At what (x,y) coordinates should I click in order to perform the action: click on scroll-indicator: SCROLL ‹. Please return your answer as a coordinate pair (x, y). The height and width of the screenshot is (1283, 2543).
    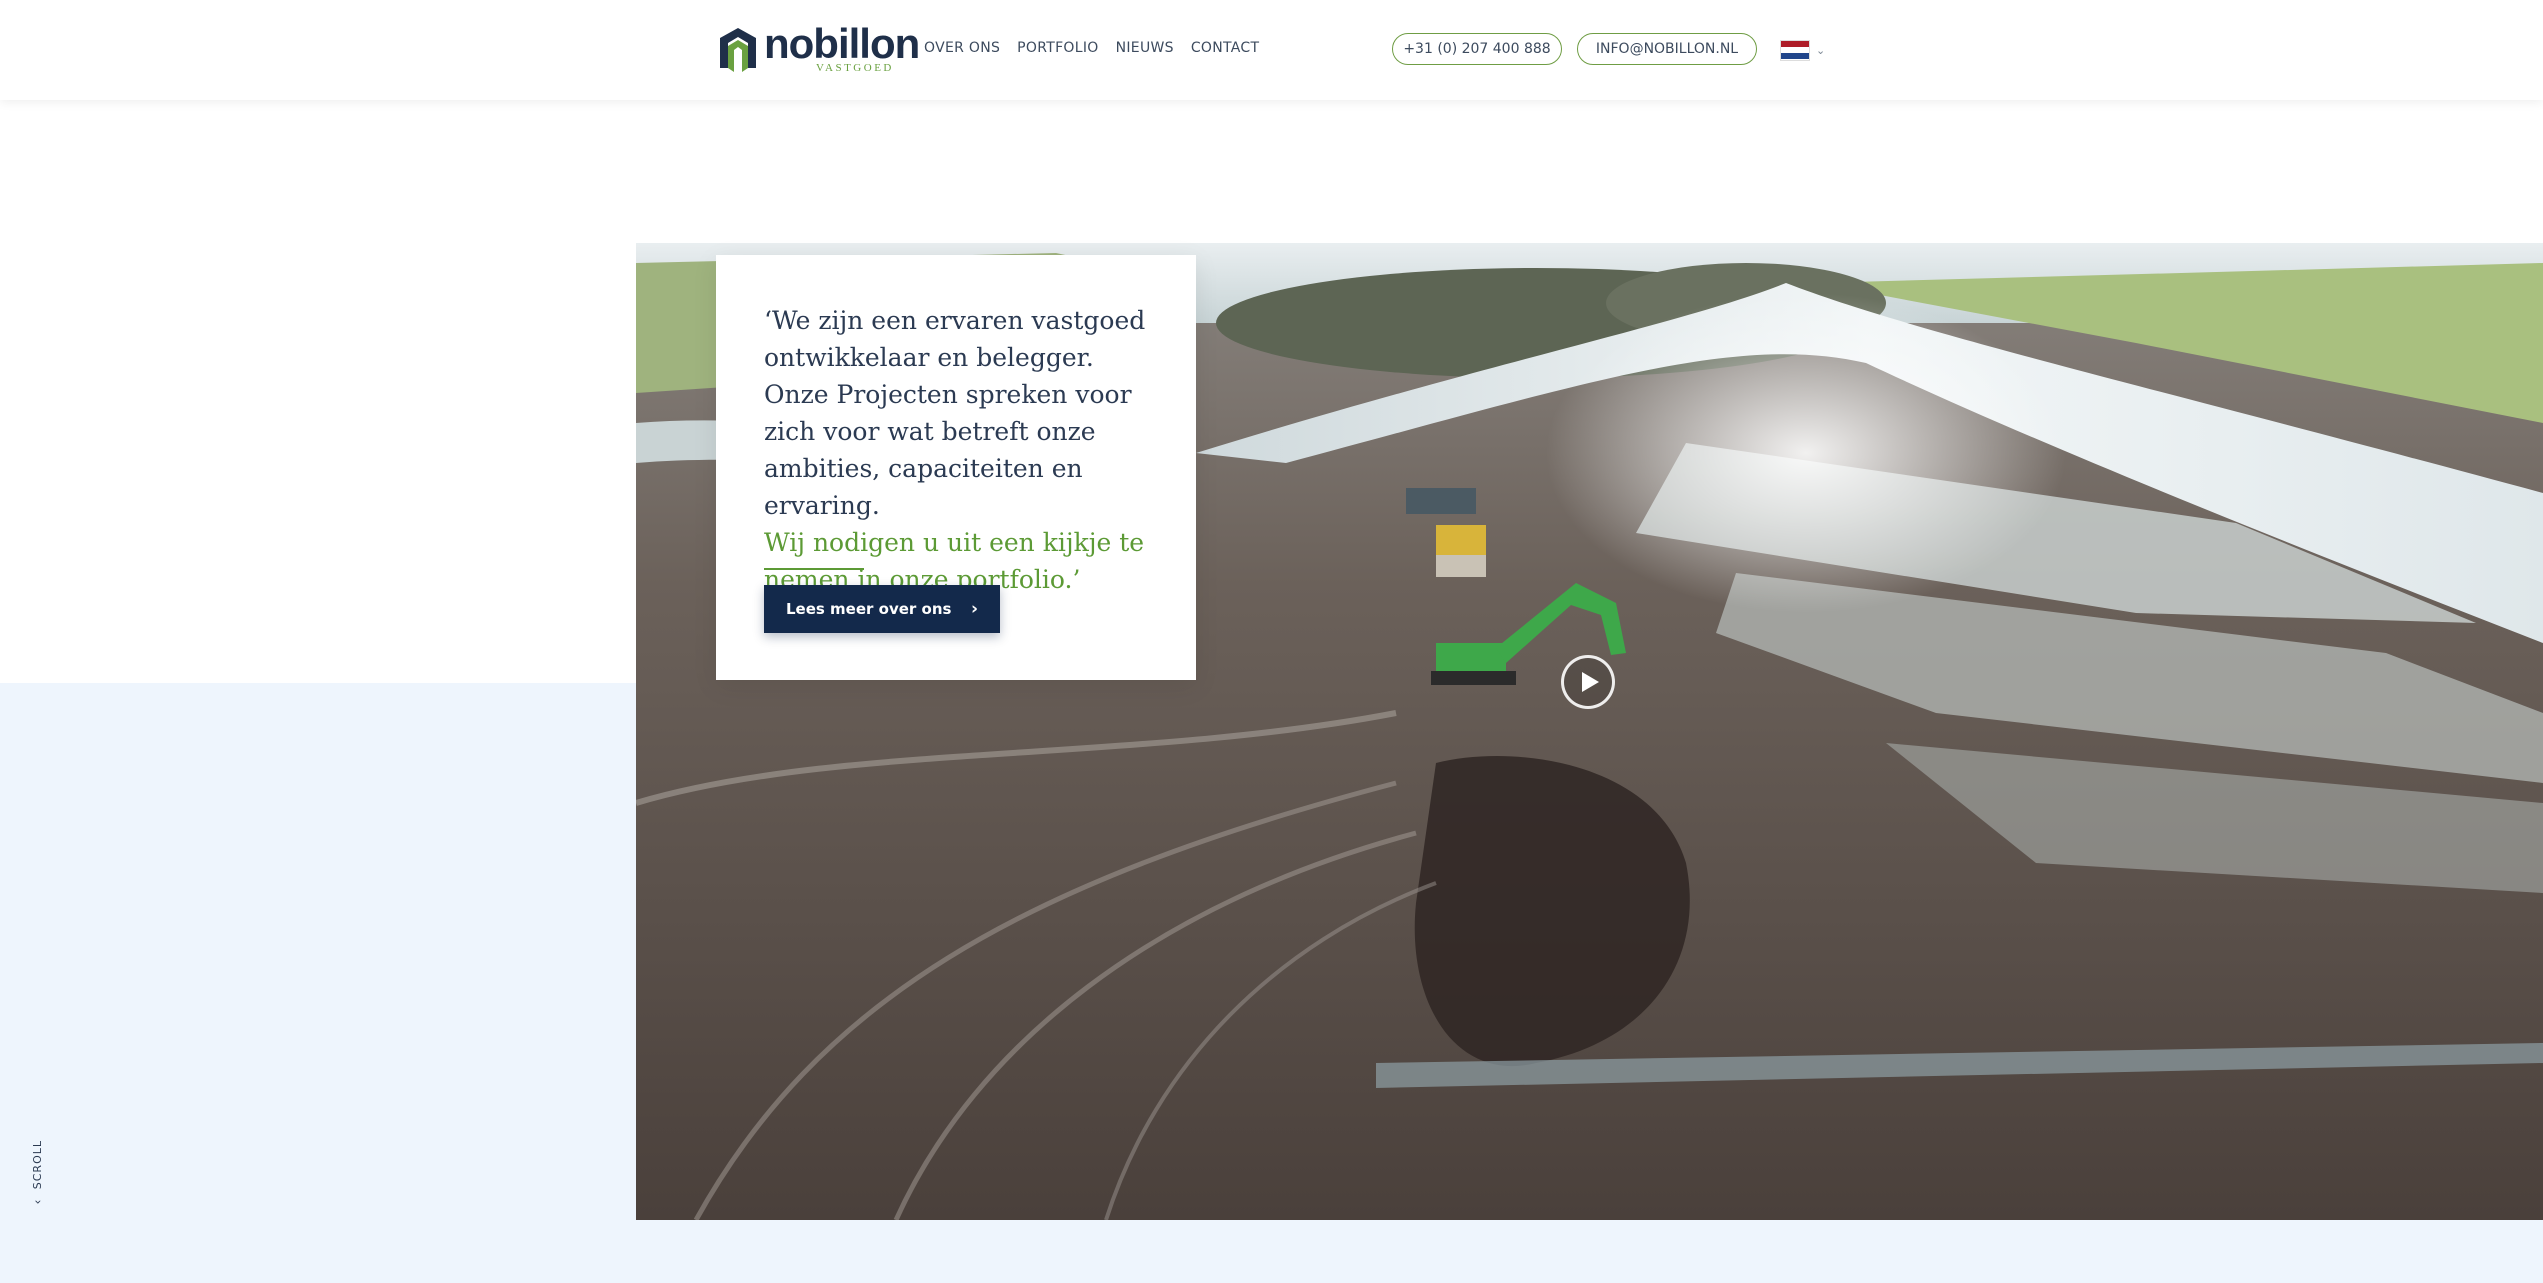
    Looking at the image, I should click on (37, 1172).